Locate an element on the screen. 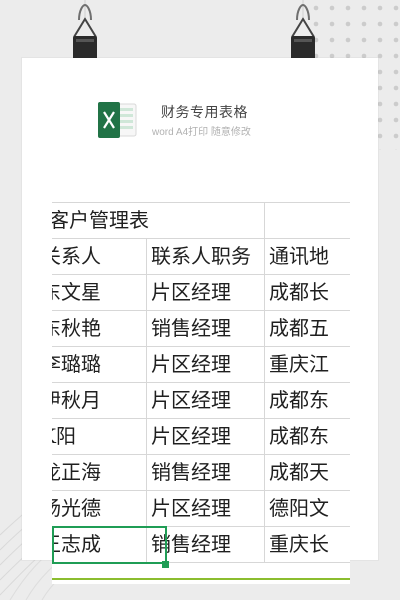 Image resolution: width=400 pixels, height=600 pixels. bottom-accent-line is located at coordinates (201, 579).